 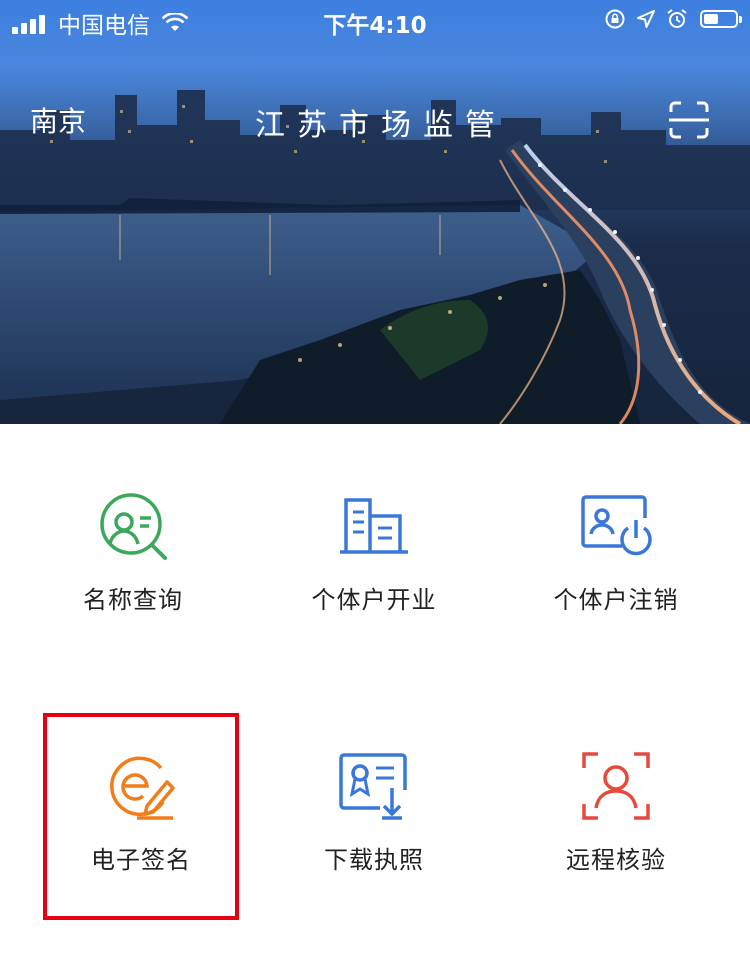 What do you see at coordinates (374, 526) in the screenshot?
I see `building-icon` at bounding box center [374, 526].